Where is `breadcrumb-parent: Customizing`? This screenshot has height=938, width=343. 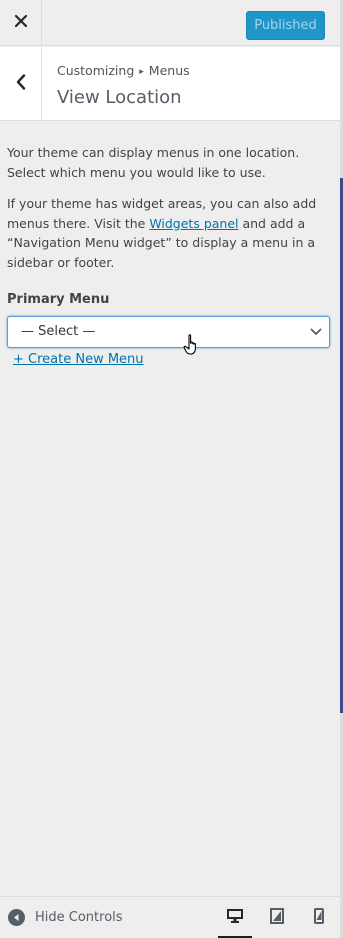
breadcrumb-parent: Customizing is located at coordinates (96, 70).